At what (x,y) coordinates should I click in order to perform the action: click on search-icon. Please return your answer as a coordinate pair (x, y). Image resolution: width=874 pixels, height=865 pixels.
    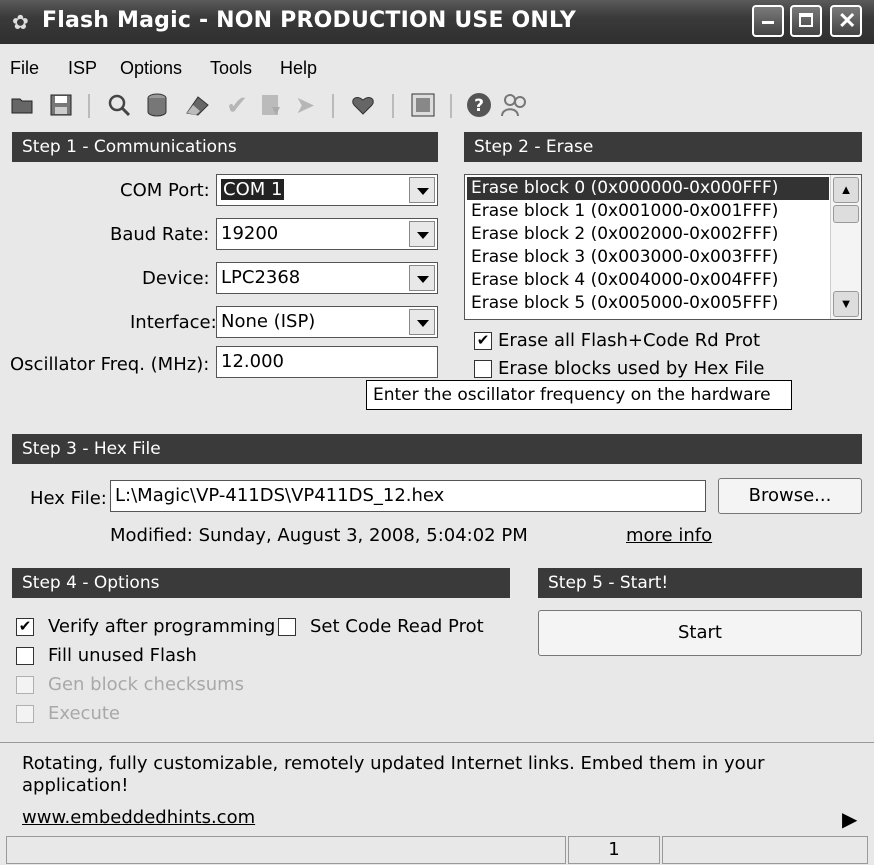
    Looking at the image, I should click on (119, 105).